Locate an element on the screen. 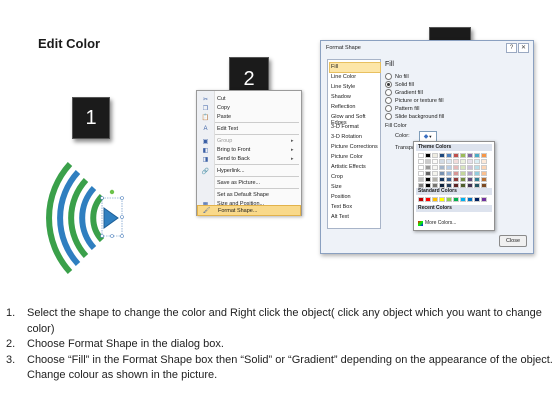  close-button: Close is located at coordinates (513, 241).